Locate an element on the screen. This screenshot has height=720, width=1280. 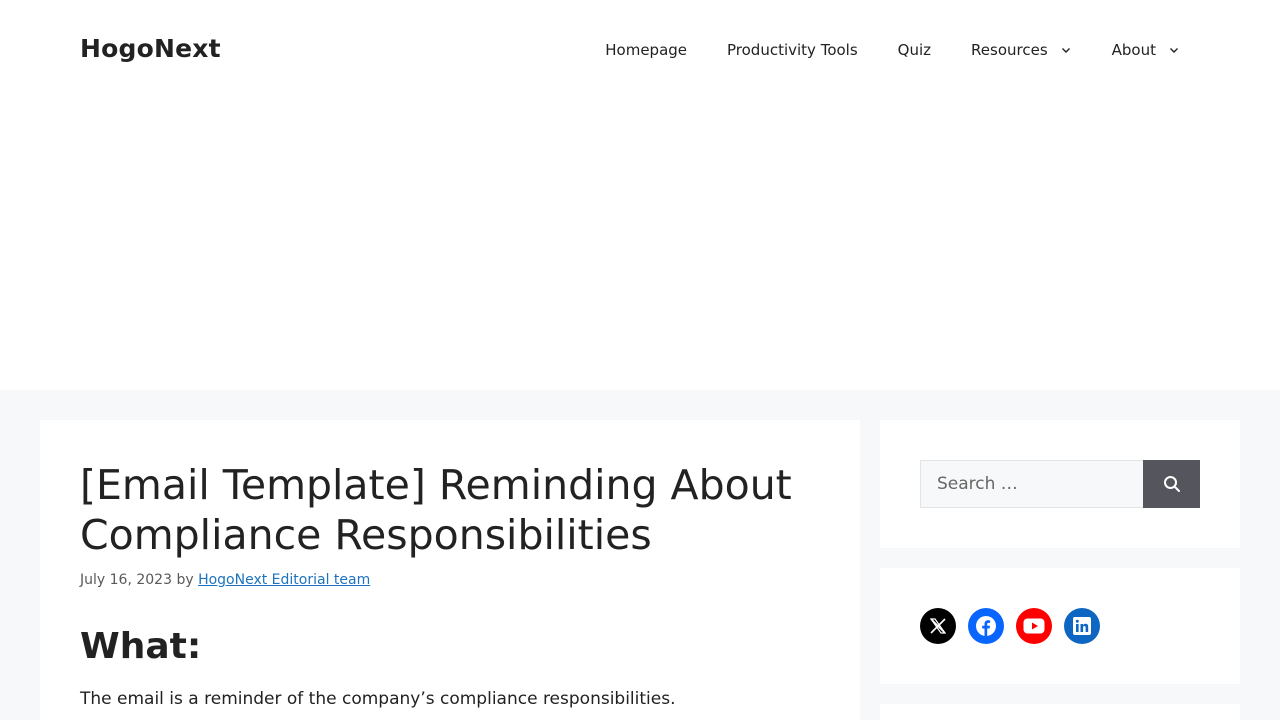
search-button is located at coordinates (1171, 484).